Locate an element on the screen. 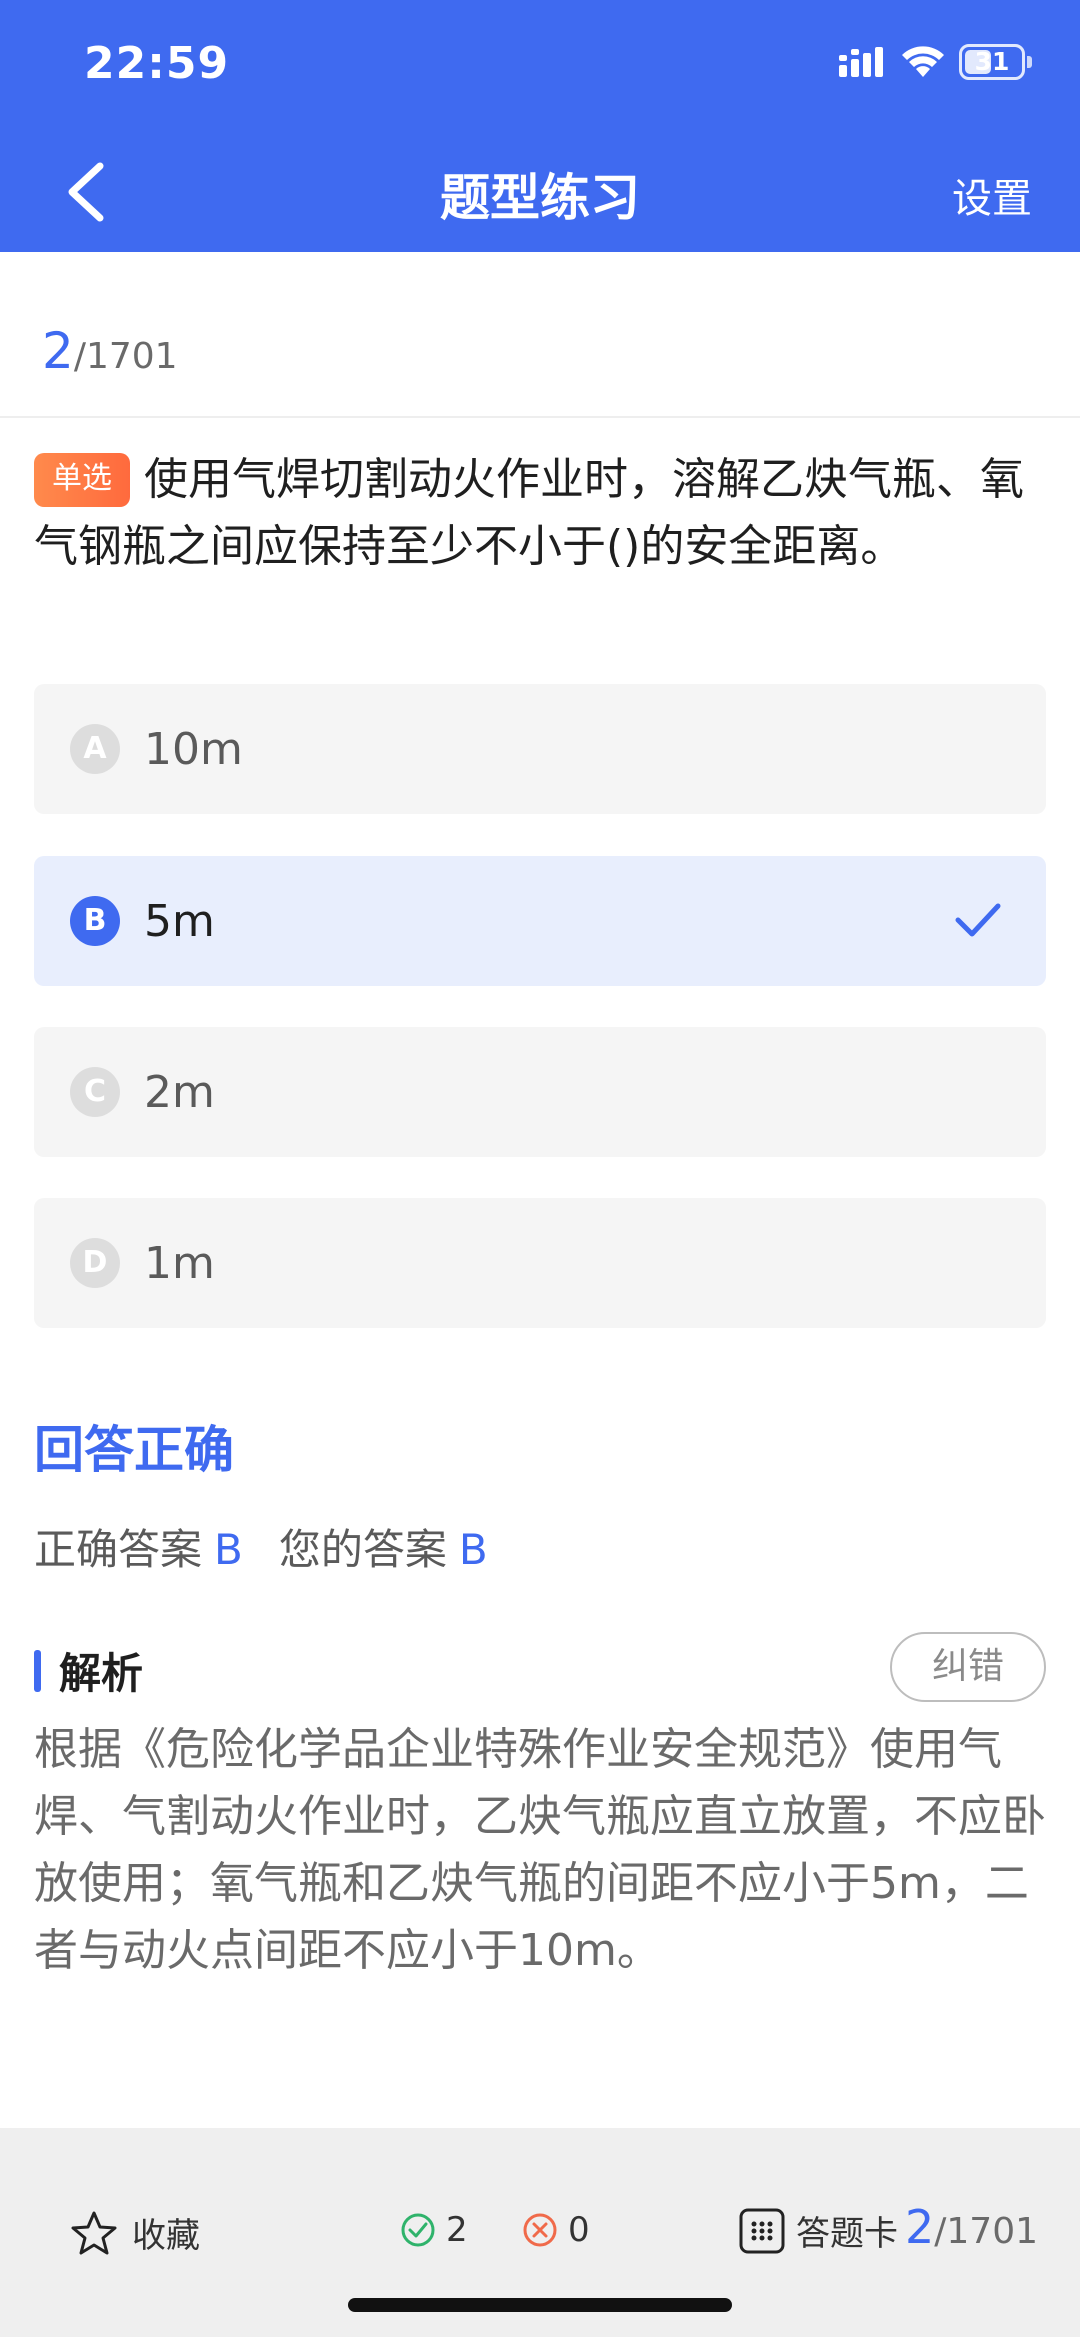  correct-count: 2 is located at coordinates (434, 2230).